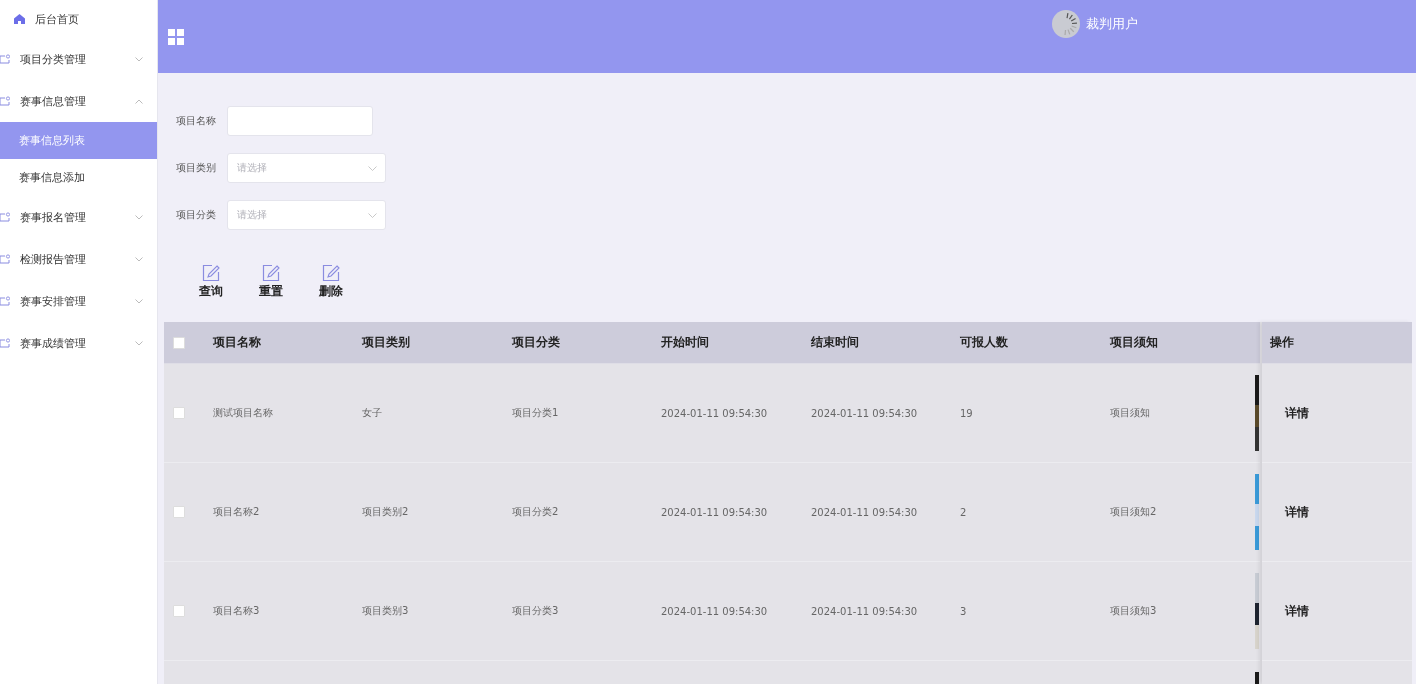 This screenshot has height=684, width=1416. I want to click on input-field, so click(300, 121).